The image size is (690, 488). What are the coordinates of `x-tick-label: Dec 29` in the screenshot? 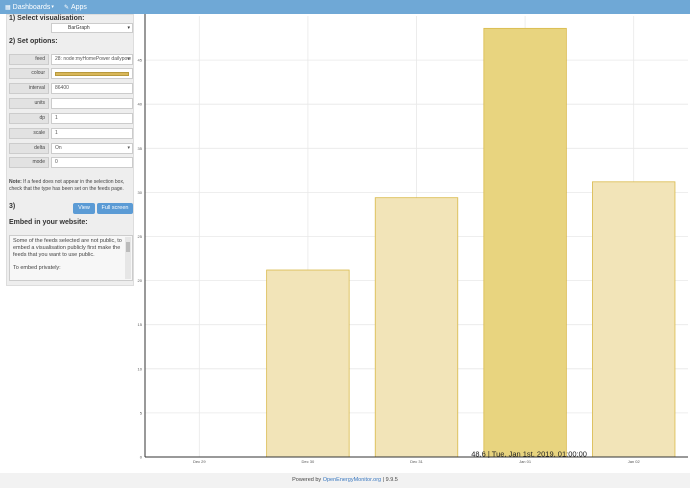 It's located at (199, 461).